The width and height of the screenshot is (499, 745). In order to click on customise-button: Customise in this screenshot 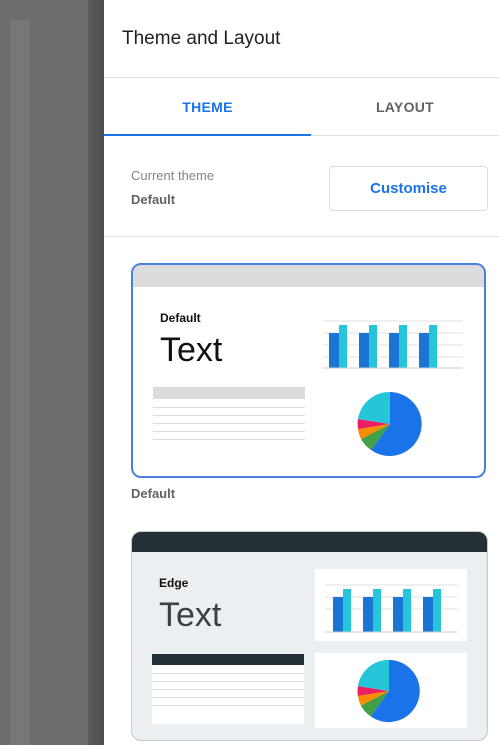, I will do `click(408, 188)`.